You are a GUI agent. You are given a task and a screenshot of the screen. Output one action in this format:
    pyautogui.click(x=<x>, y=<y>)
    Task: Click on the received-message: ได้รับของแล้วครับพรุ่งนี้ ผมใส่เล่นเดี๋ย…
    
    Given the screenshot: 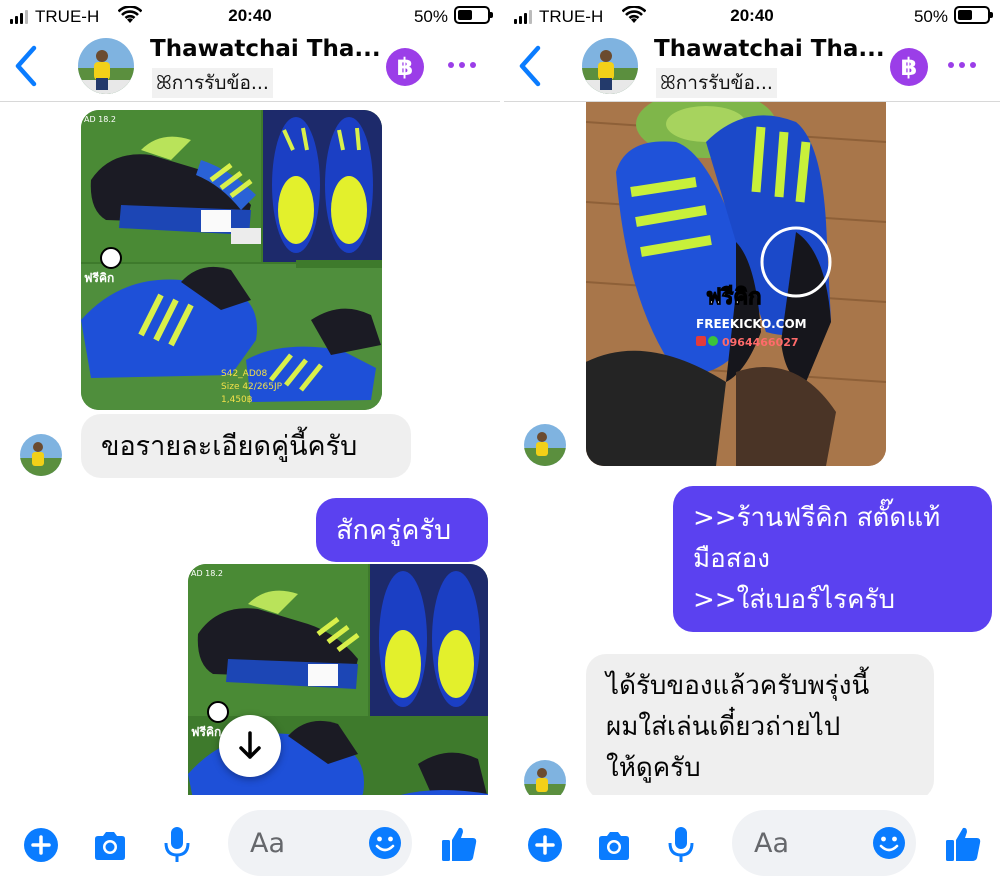 What is the action you would take?
    pyautogui.click(x=760, y=724)
    